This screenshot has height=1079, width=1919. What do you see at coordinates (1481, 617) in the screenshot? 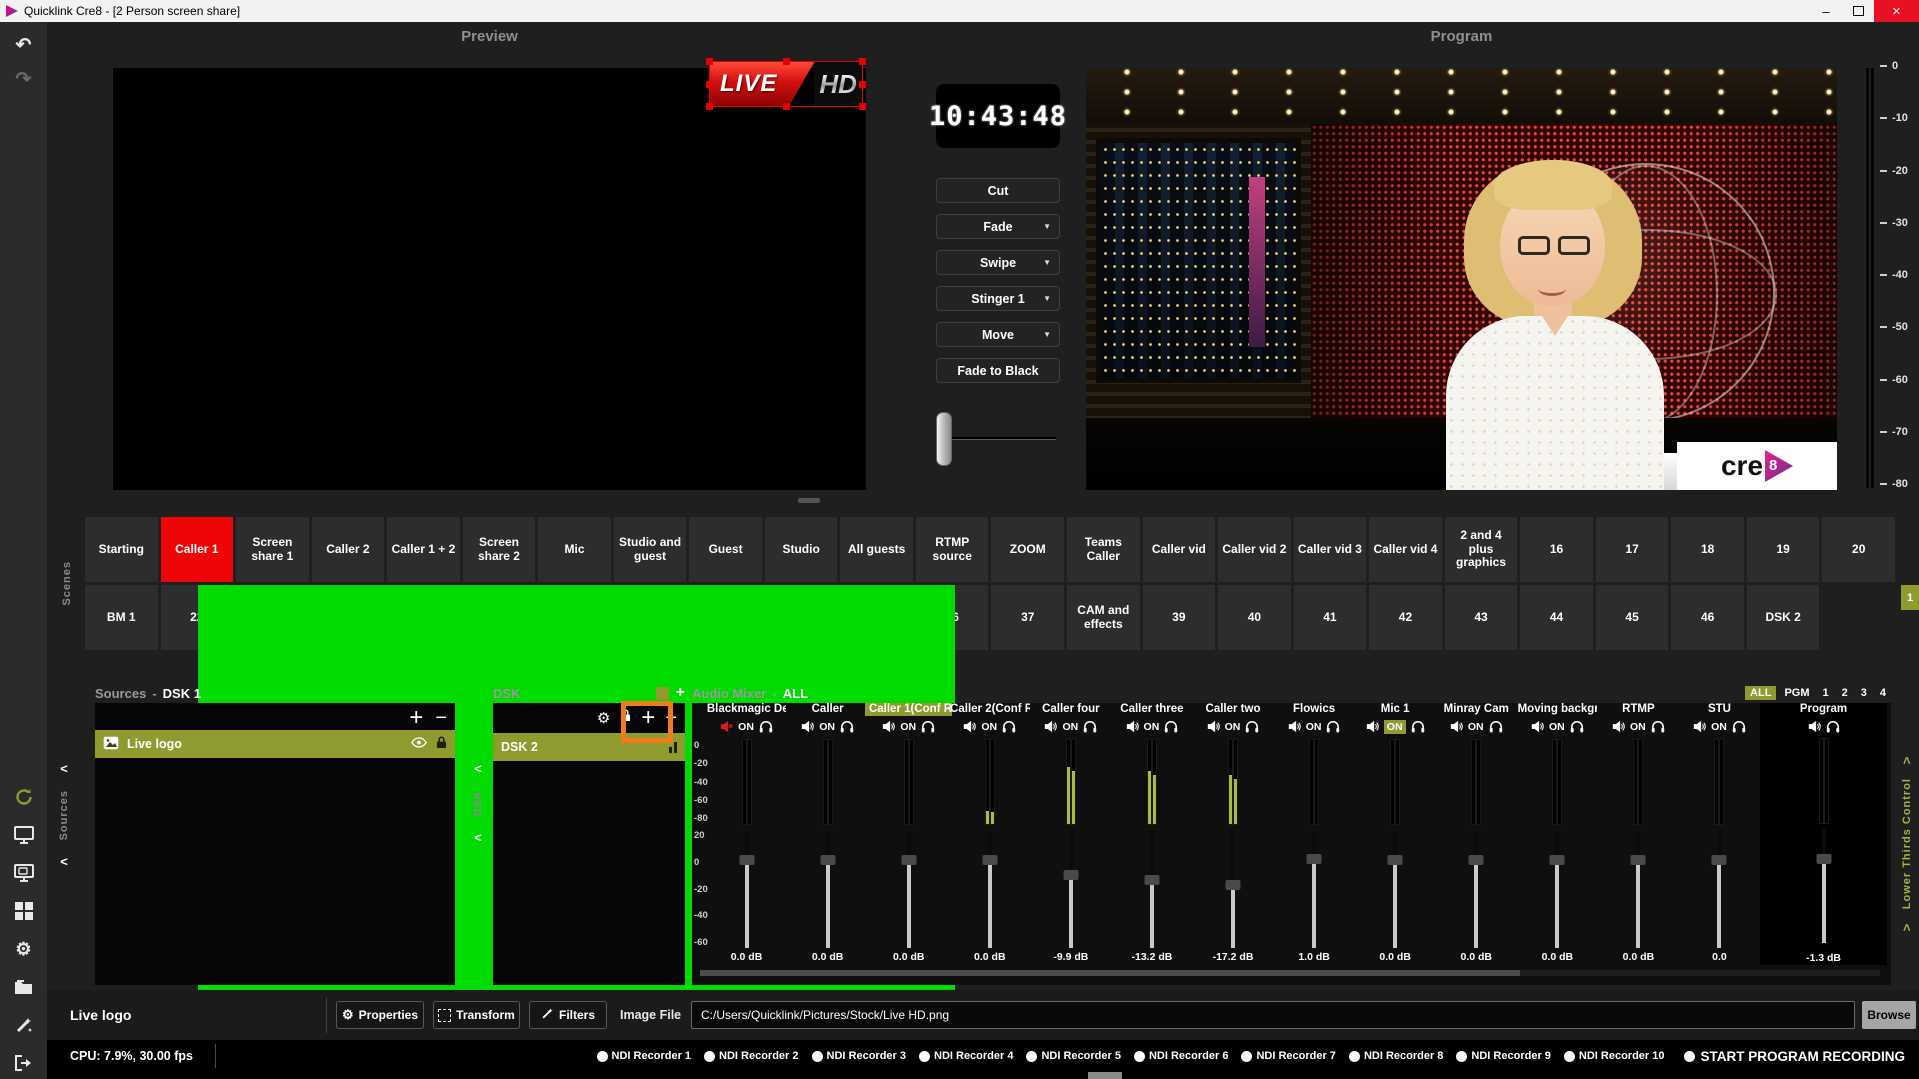
I see `scene-button-43: 43` at bounding box center [1481, 617].